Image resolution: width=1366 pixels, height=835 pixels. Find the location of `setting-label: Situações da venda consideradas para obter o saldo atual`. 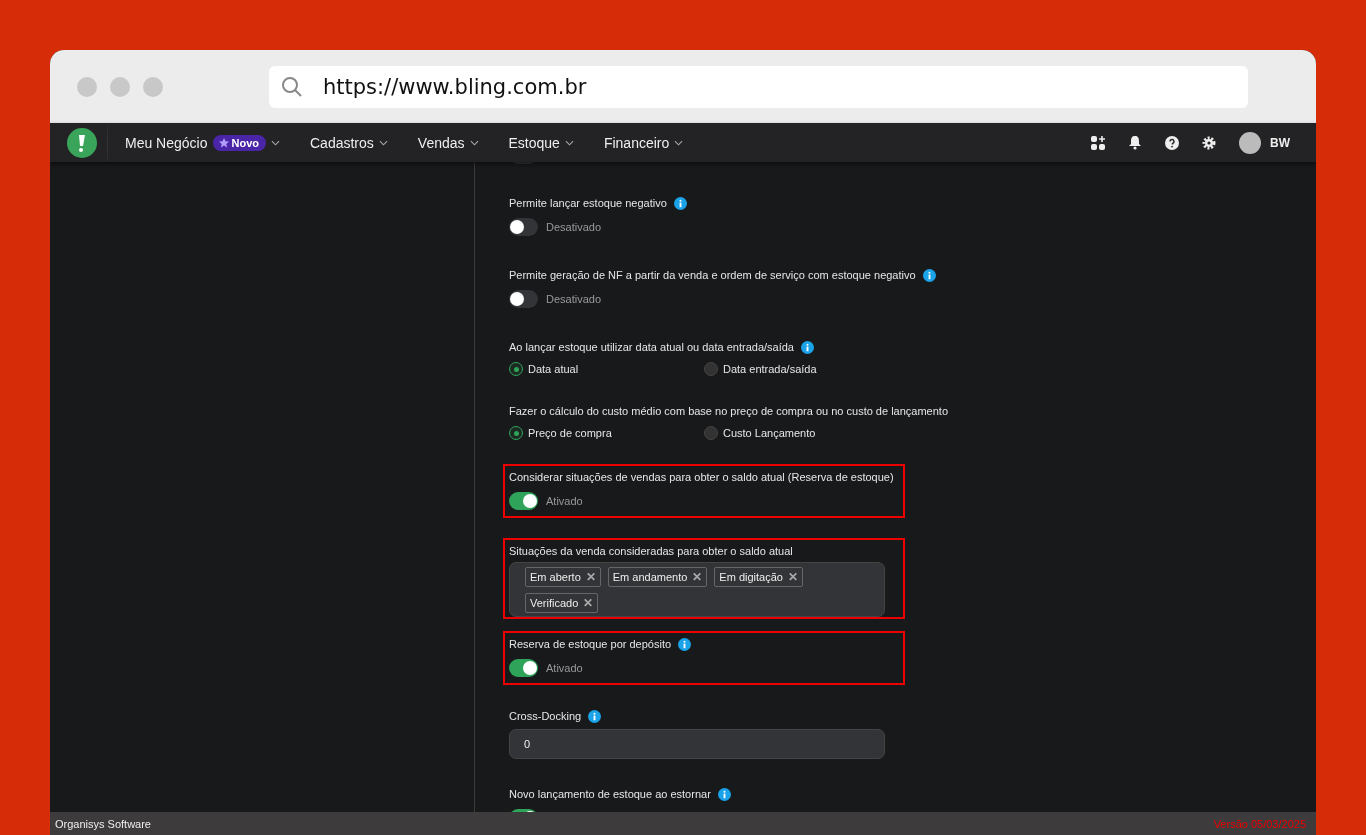

setting-label: Situações da venda consideradas para obter o saldo atual is located at coordinates (651, 551).